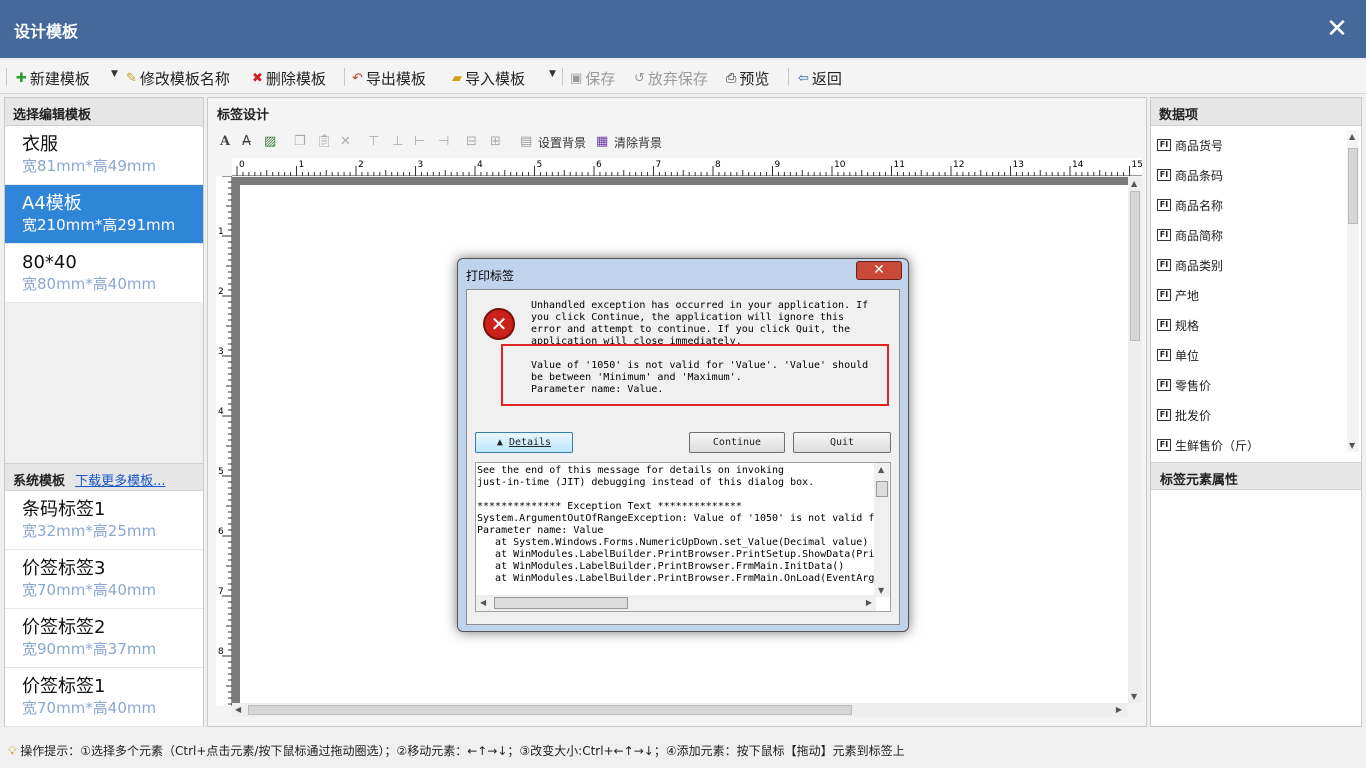 The image size is (1366, 768). I want to click on canvas-vertical-scrollbar: ▲ ▼, so click(1135, 440).